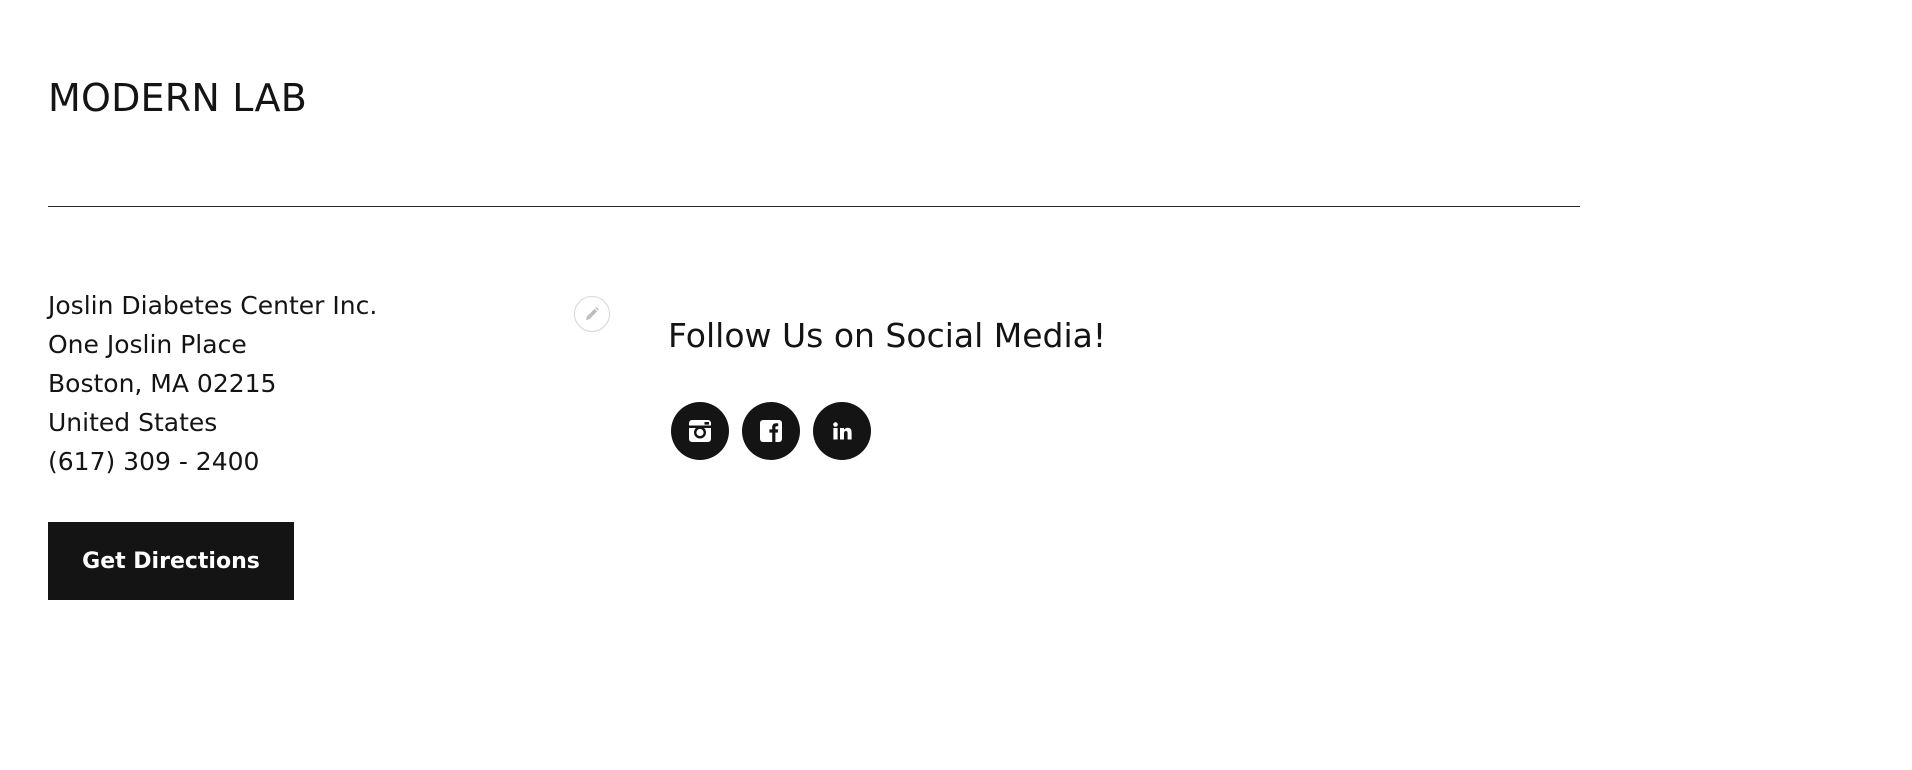 This screenshot has height=770, width=1912. I want to click on address-line-street: One Joslin Place, so click(147, 344).